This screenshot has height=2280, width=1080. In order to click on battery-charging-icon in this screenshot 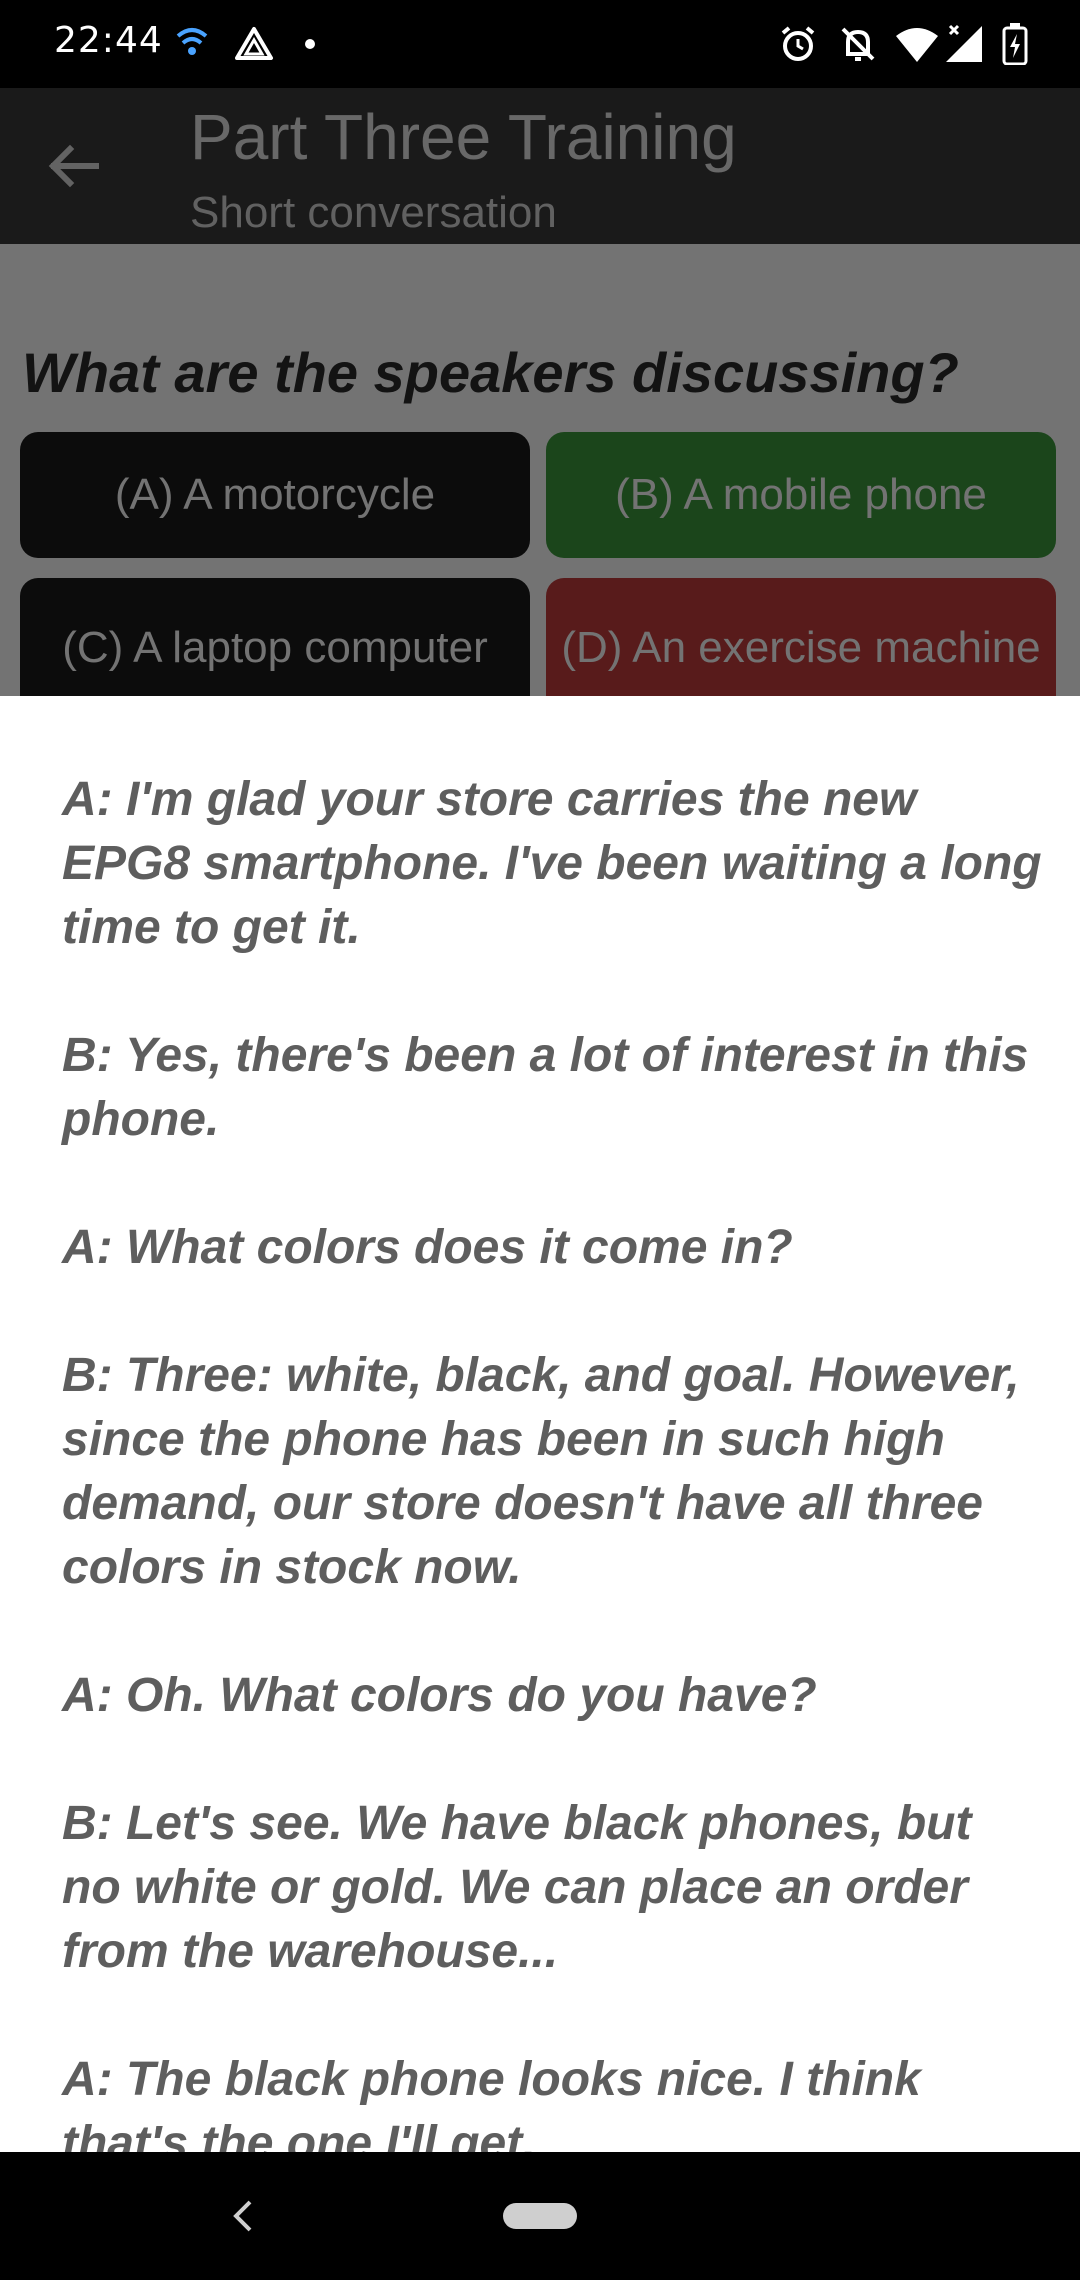, I will do `click(1015, 44)`.